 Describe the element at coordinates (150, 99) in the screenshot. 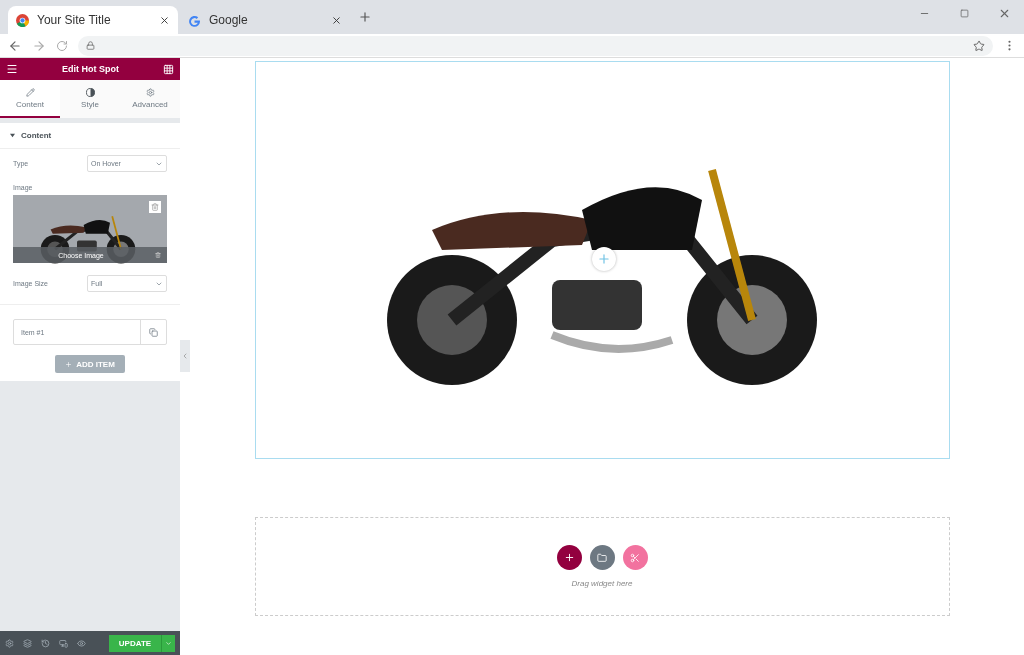

I see `panel-tab: Advanced` at that location.